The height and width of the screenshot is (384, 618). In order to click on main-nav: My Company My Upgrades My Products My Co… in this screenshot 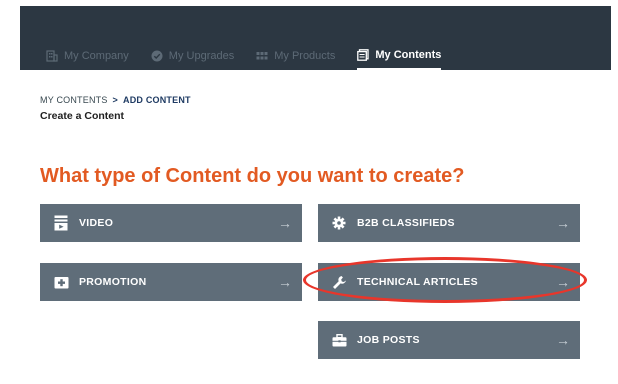, I will do `click(254, 56)`.